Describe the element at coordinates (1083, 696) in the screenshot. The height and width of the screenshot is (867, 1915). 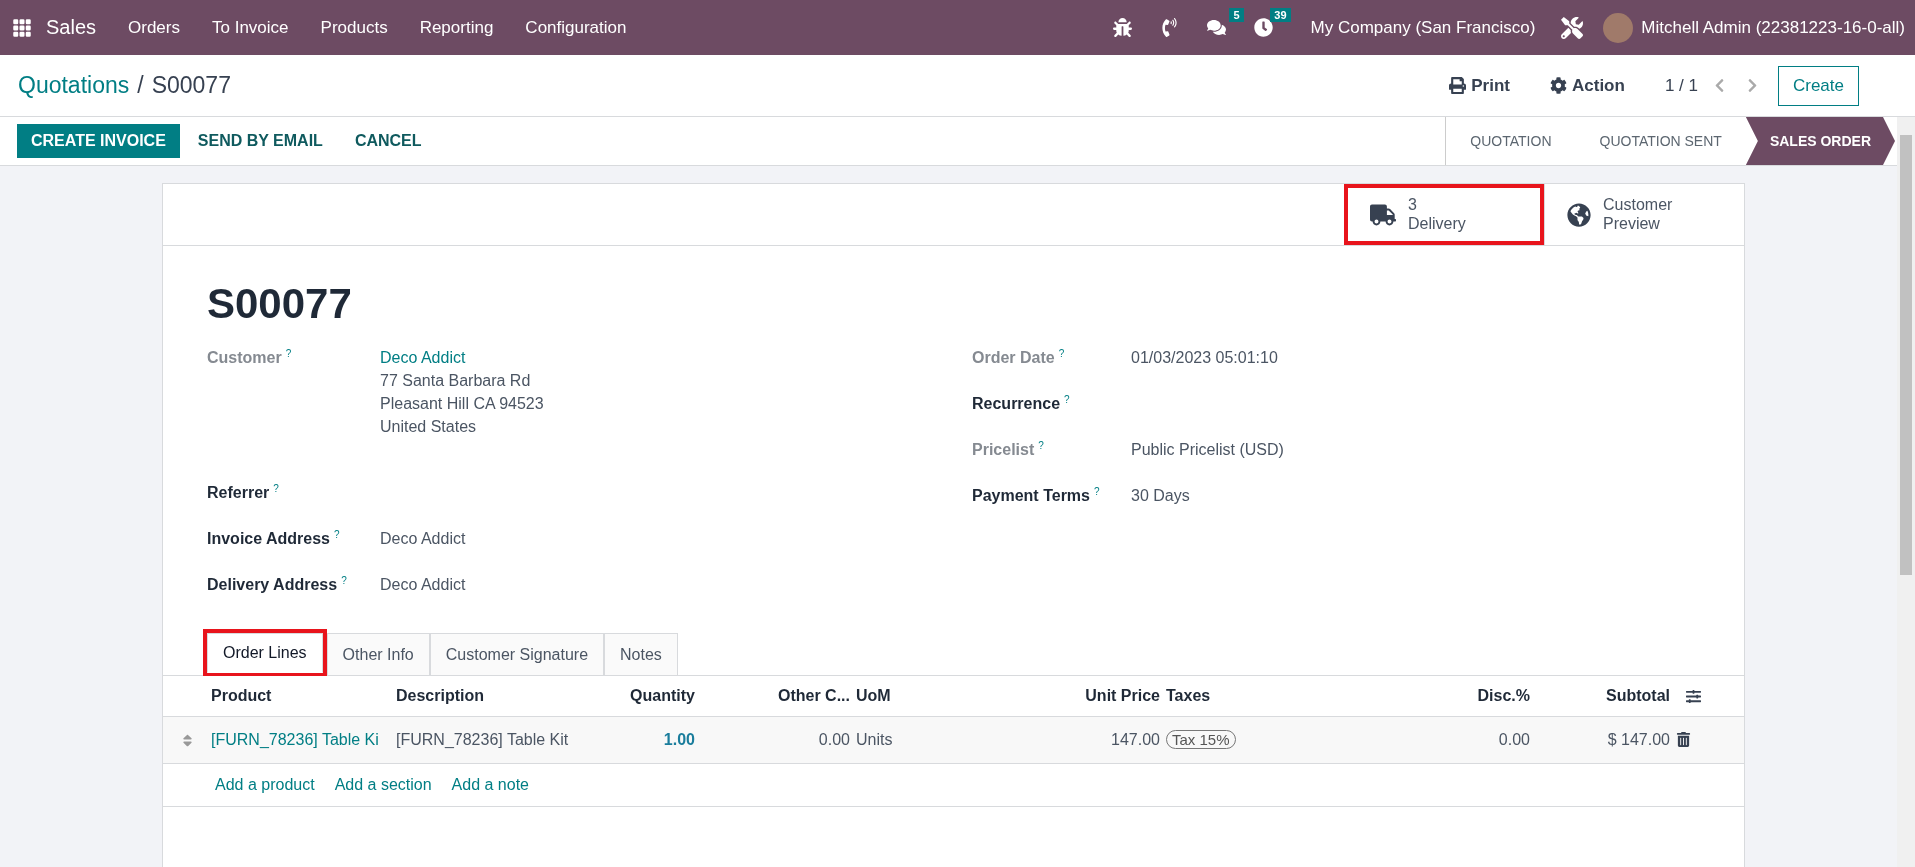
I see `column-header: Unit Price` at that location.